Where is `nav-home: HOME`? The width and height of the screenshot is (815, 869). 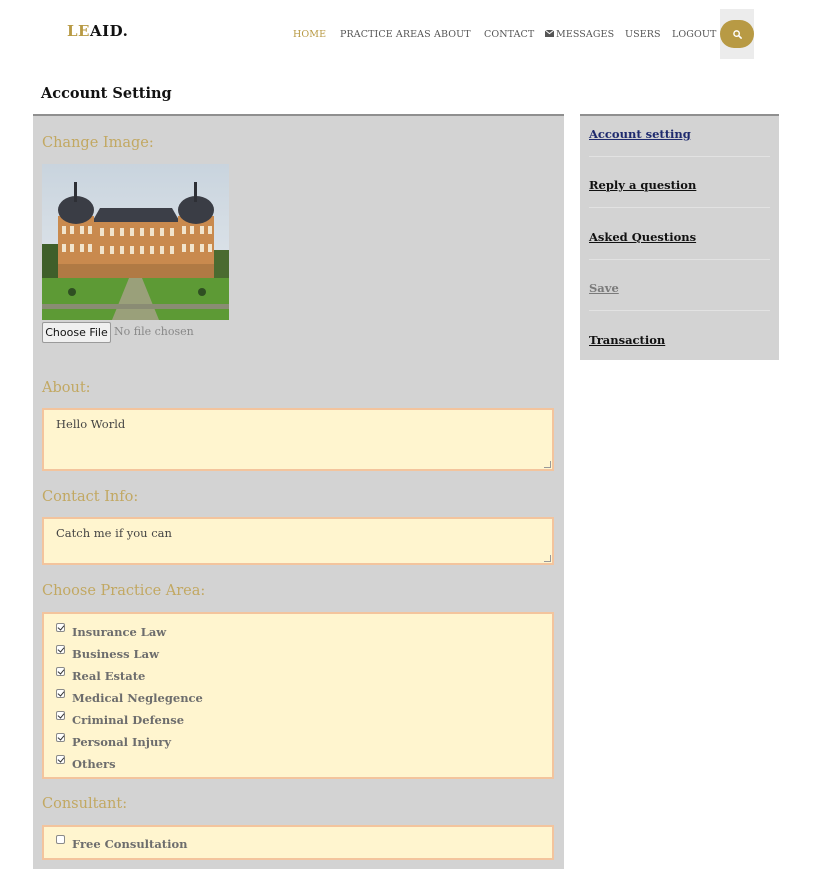 nav-home: HOME is located at coordinates (309, 34).